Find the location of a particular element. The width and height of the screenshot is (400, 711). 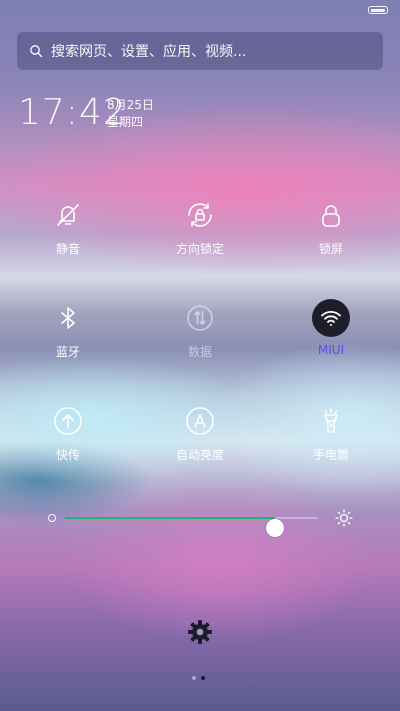

wifi-icon is located at coordinates (331, 318).